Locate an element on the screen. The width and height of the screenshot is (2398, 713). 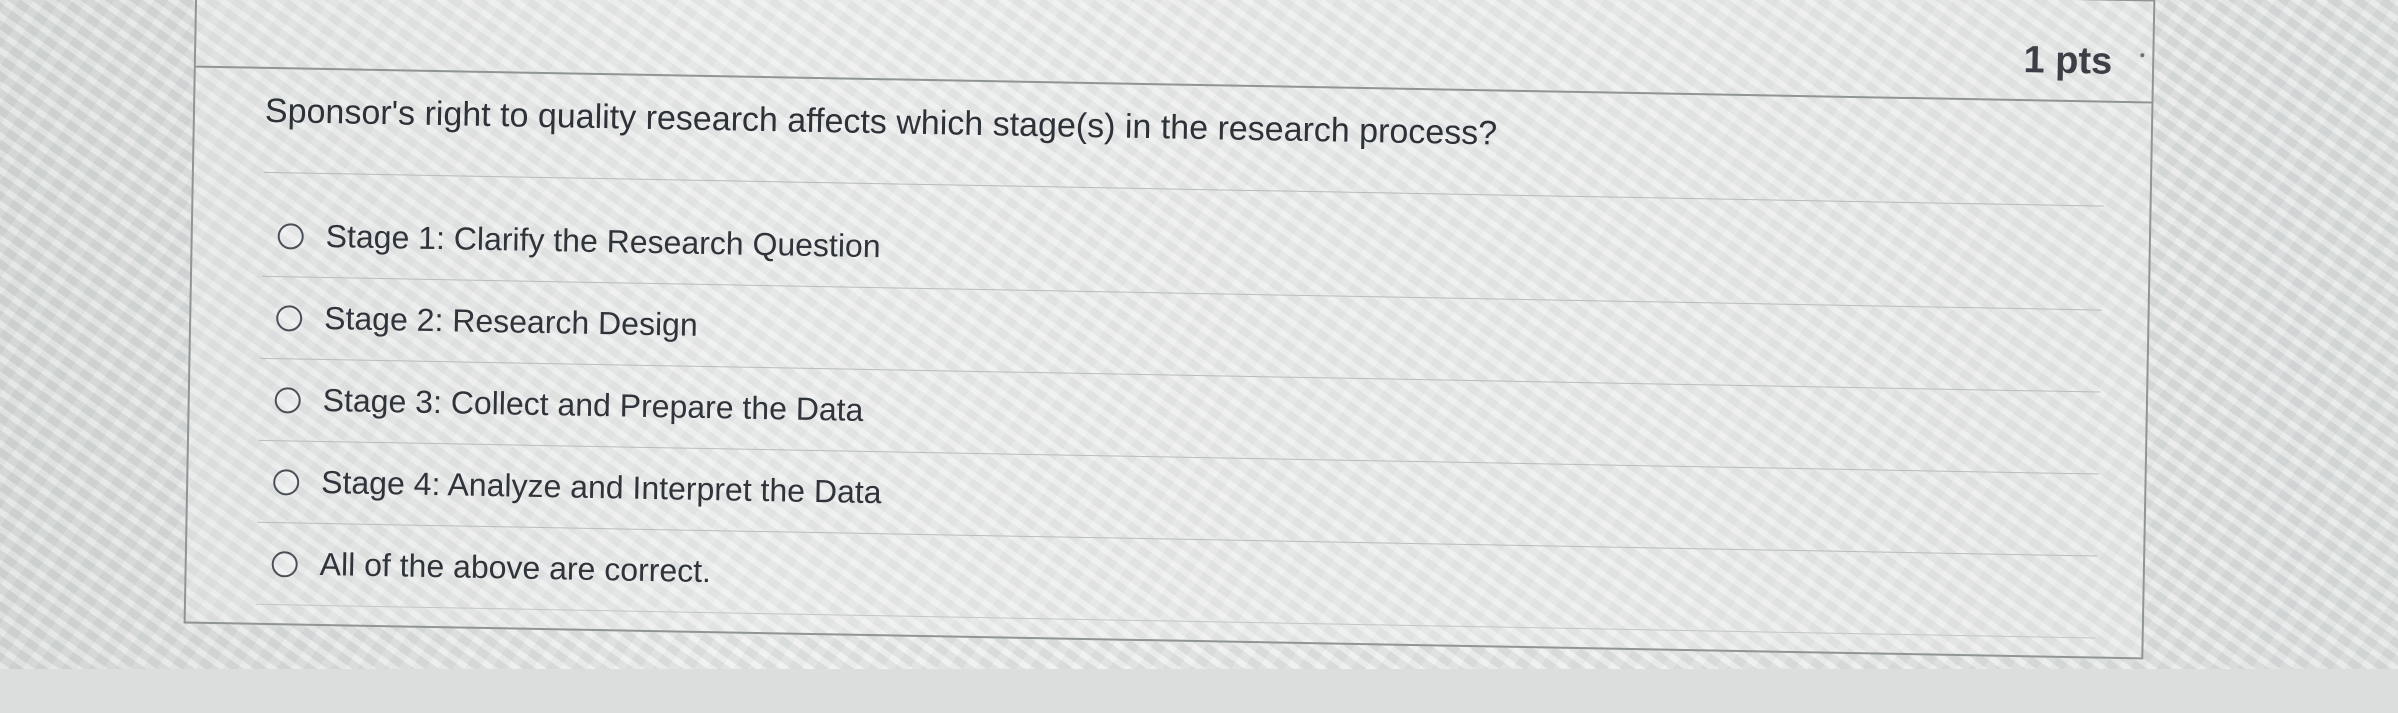
question-header: 1 pts is located at coordinates (1174, 52).